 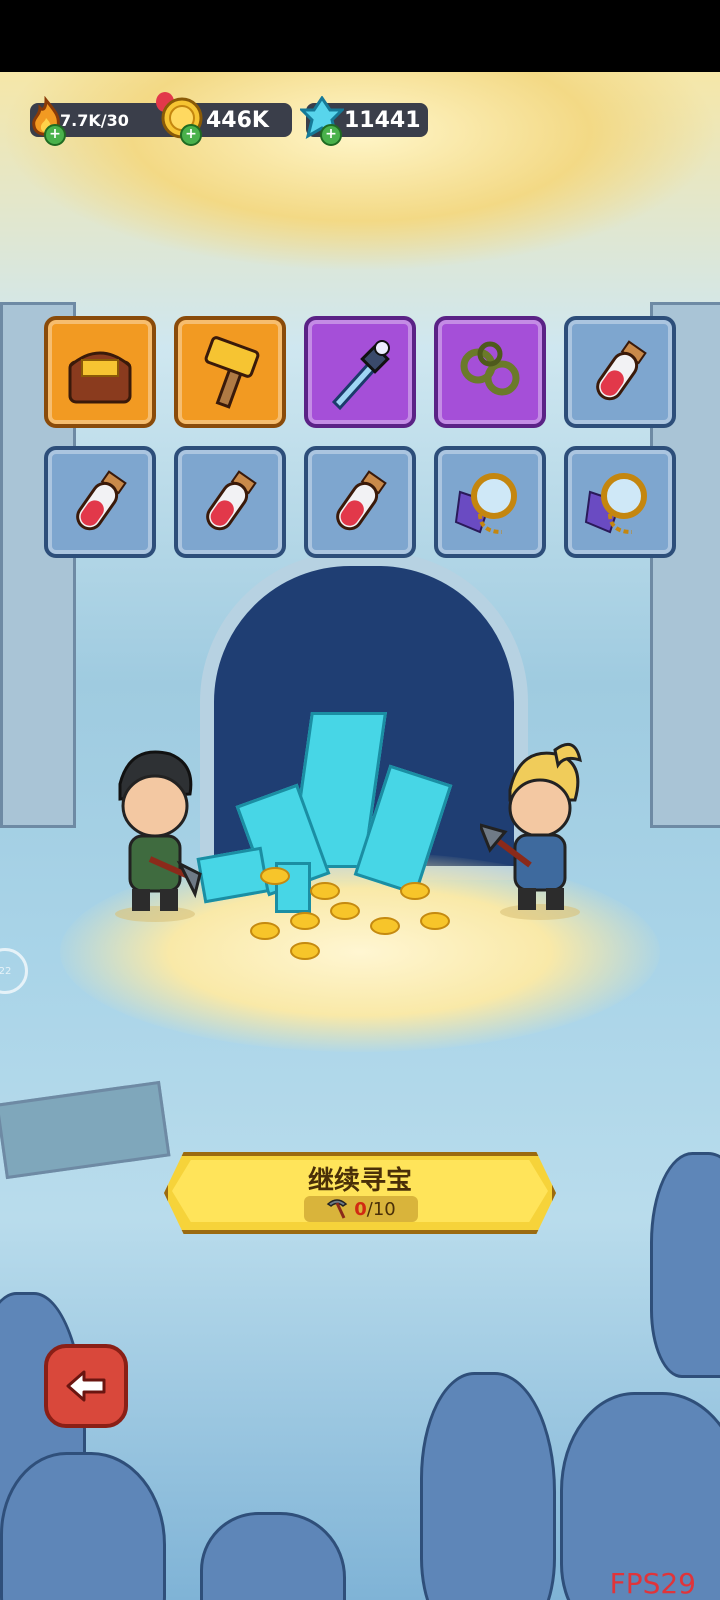 What do you see at coordinates (100, 377) in the screenshot?
I see `treasure-chest-icon` at bounding box center [100, 377].